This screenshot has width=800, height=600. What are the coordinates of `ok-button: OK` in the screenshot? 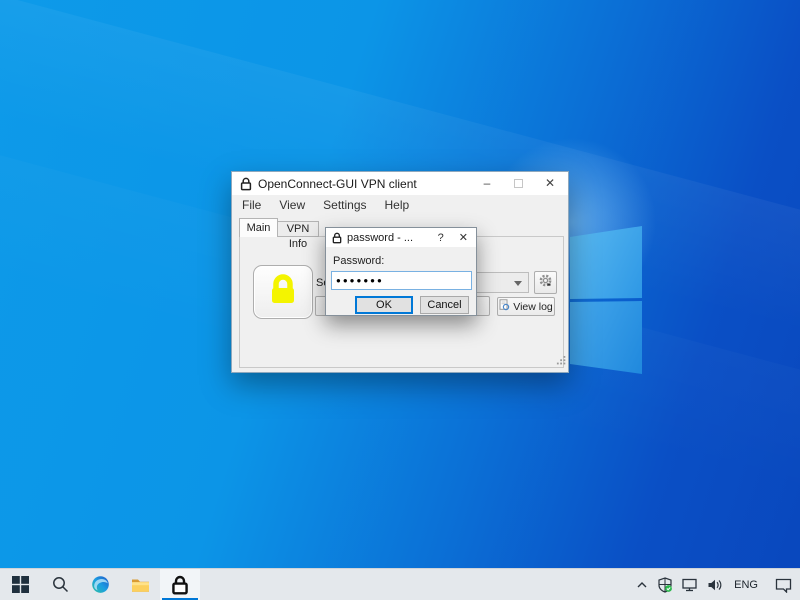 It's located at (384, 305).